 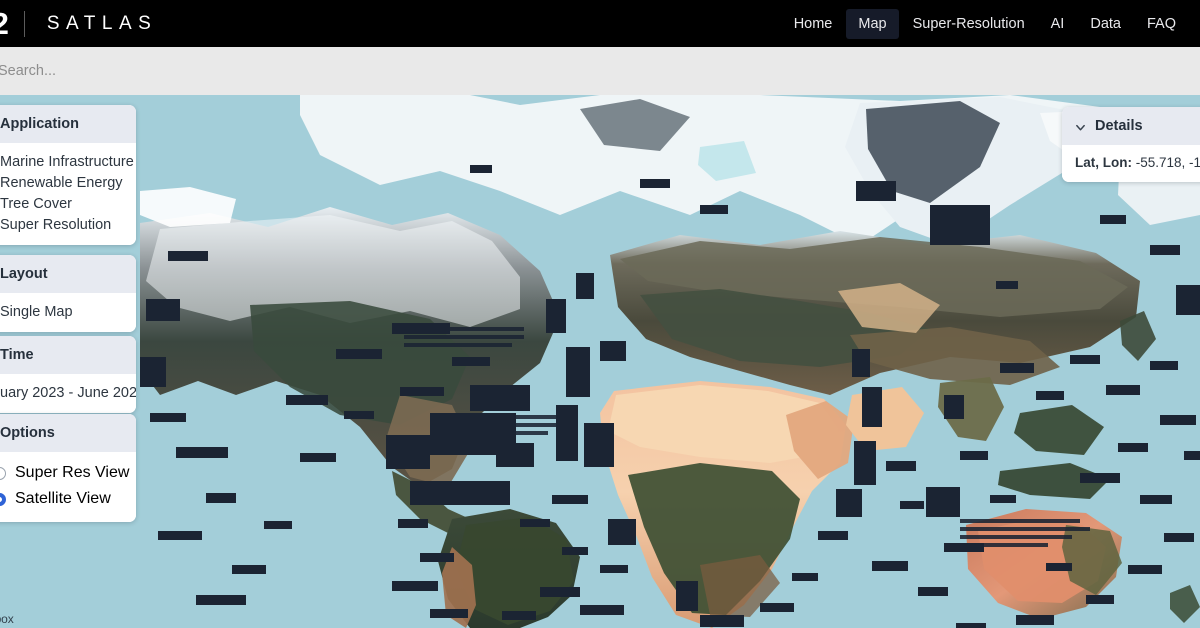 What do you see at coordinates (1080, 126) in the screenshot?
I see `chevron-down-icon` at bounding box center [1080, 126].